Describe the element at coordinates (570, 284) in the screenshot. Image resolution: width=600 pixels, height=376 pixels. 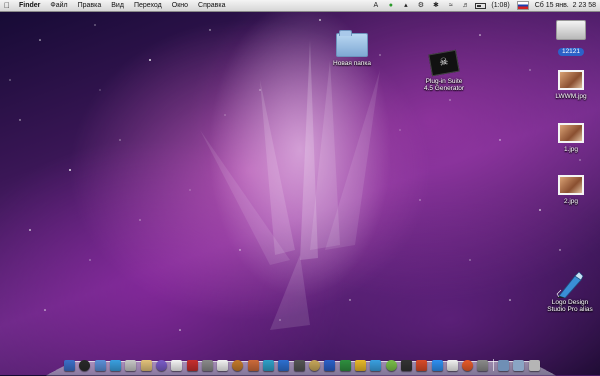
I see `pen-tool-icon` at that location.